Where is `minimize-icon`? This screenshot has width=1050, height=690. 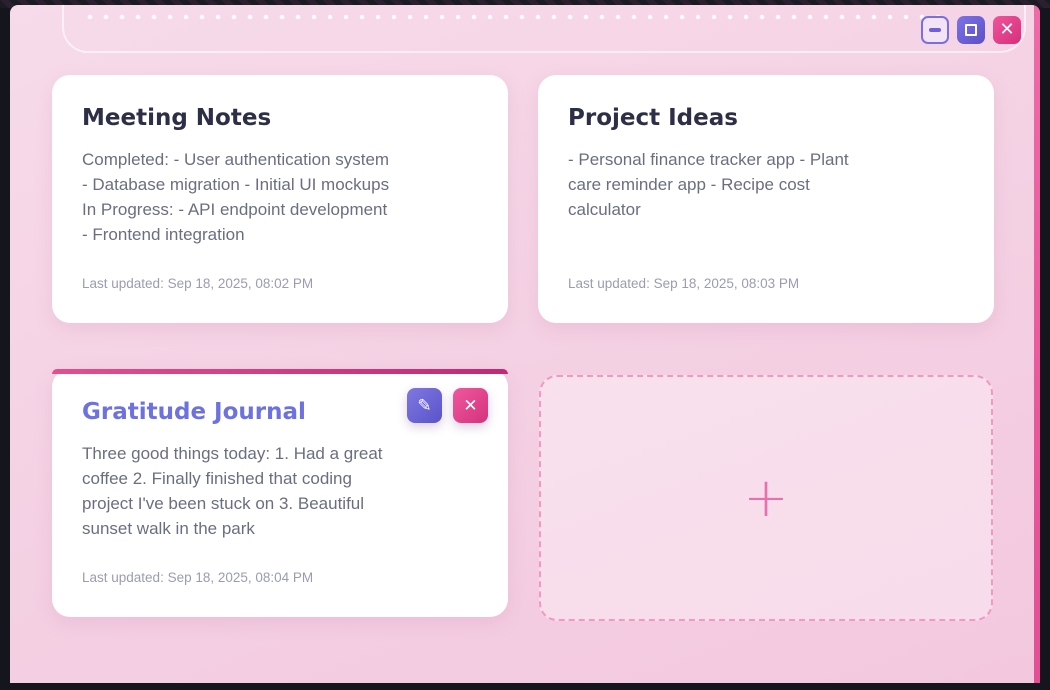 minimize-icon is located at coordinates (935, 30).